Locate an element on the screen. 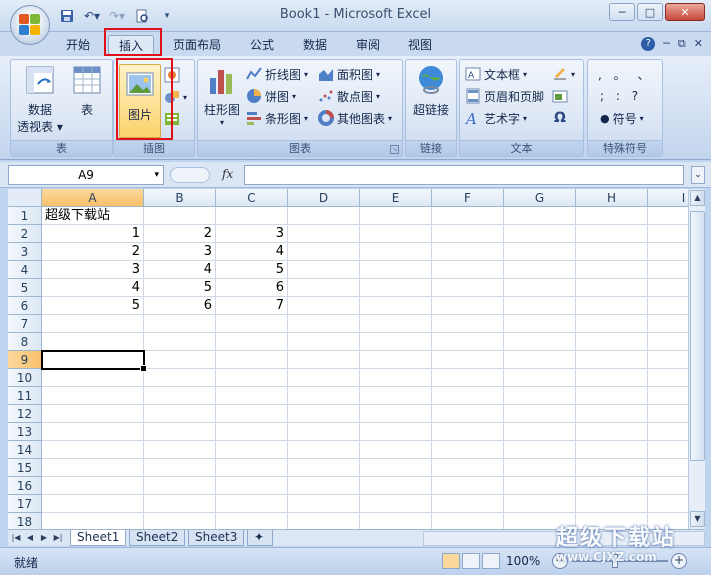 The height and width of the screenshot is (575, 711). cell-f13 is located at coordinates (468, 432).